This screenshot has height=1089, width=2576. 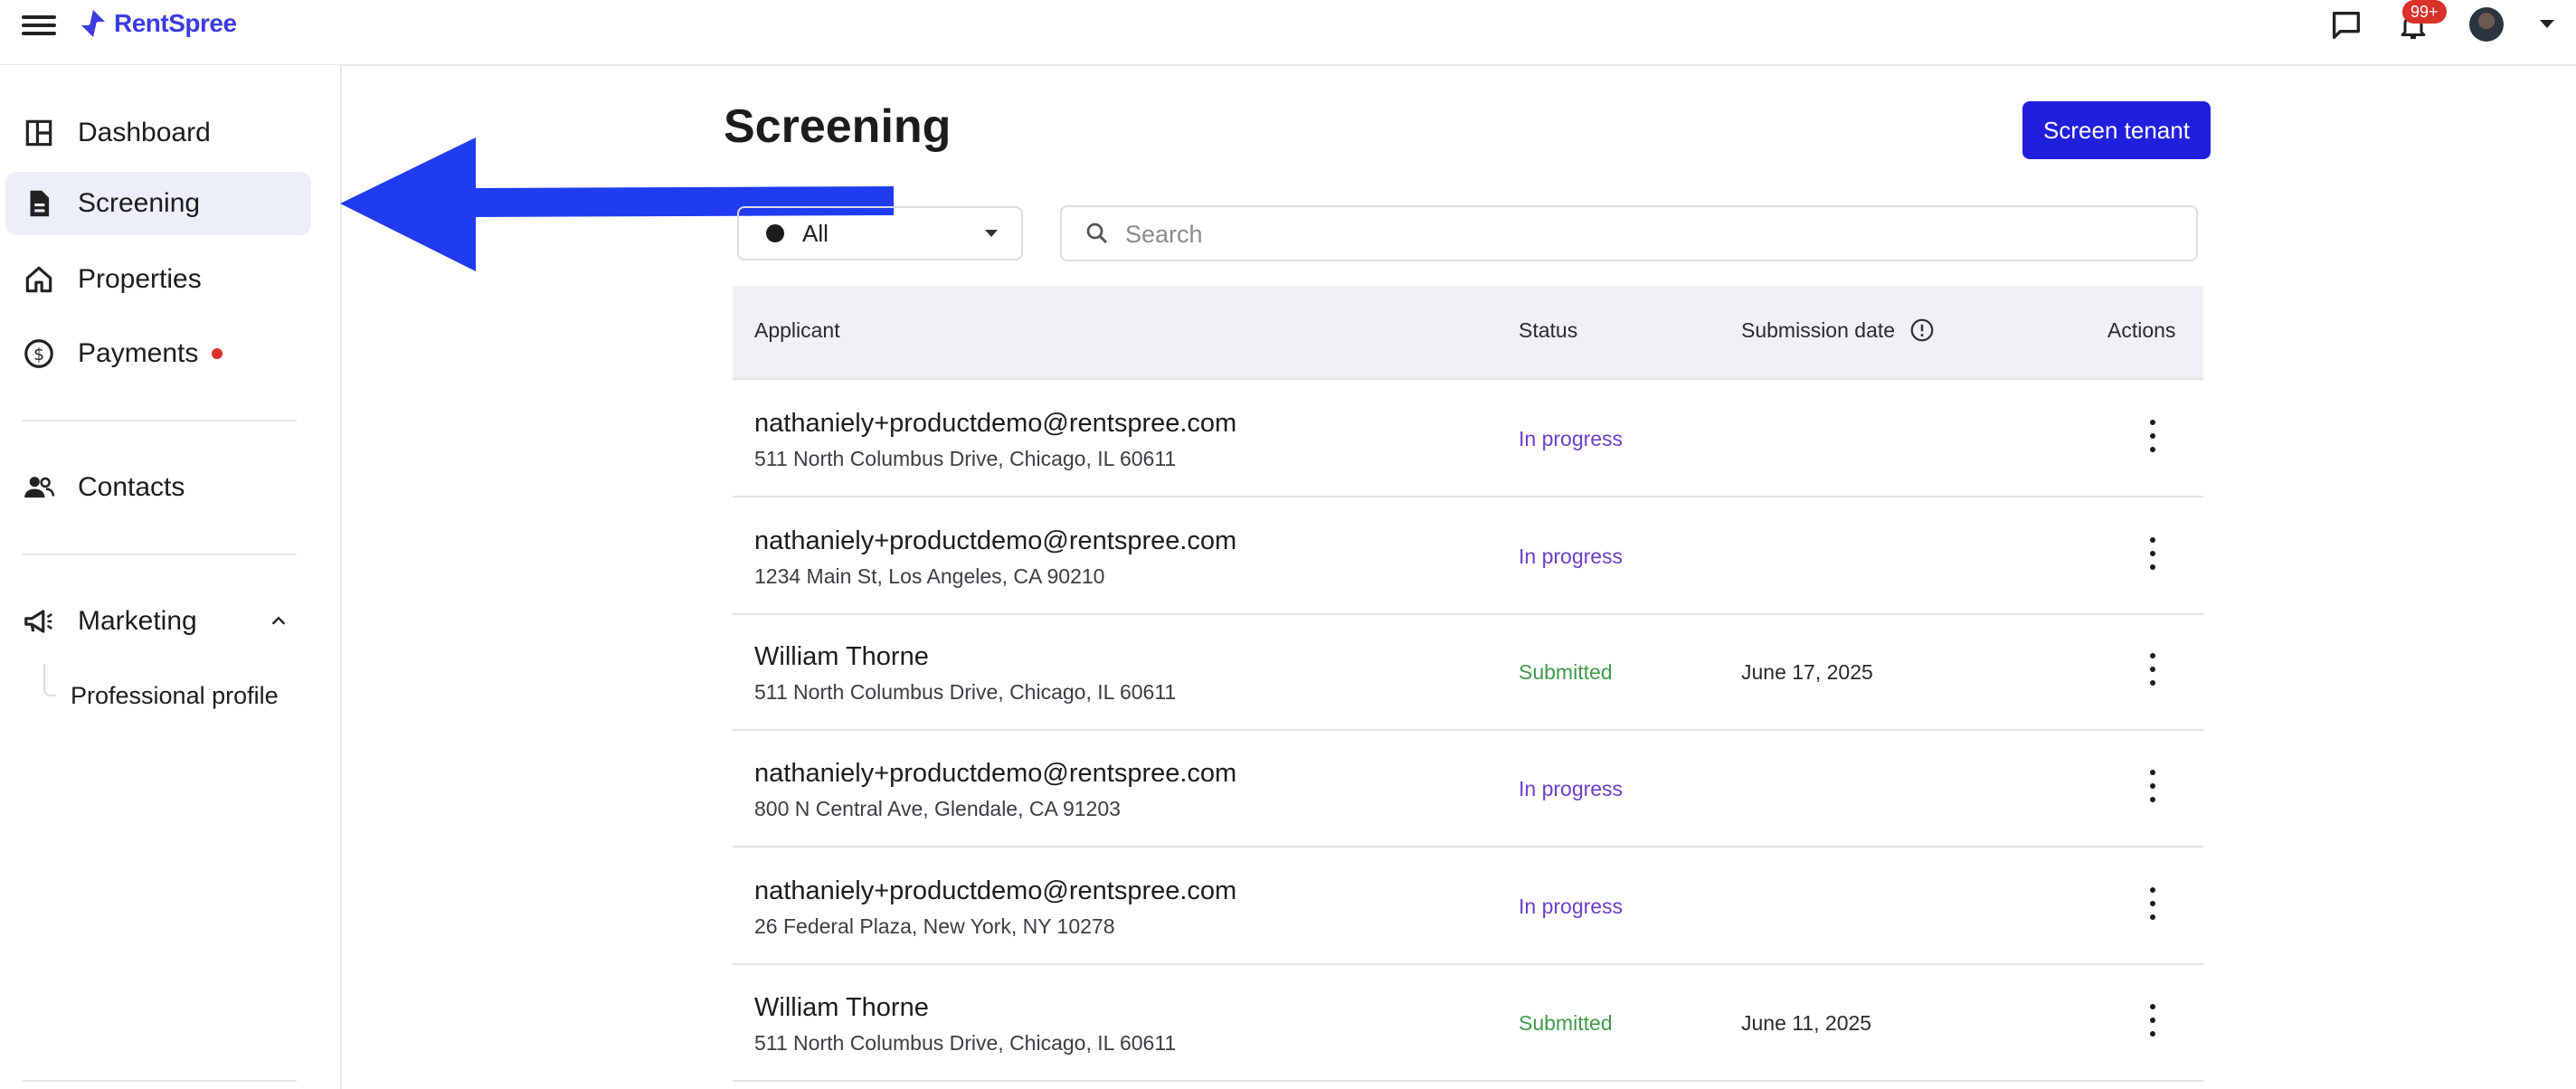 What do you see at coordinates (880, 233) in the screenshot?
I see `status-filter-select: All` at bounding box center [880, 233].